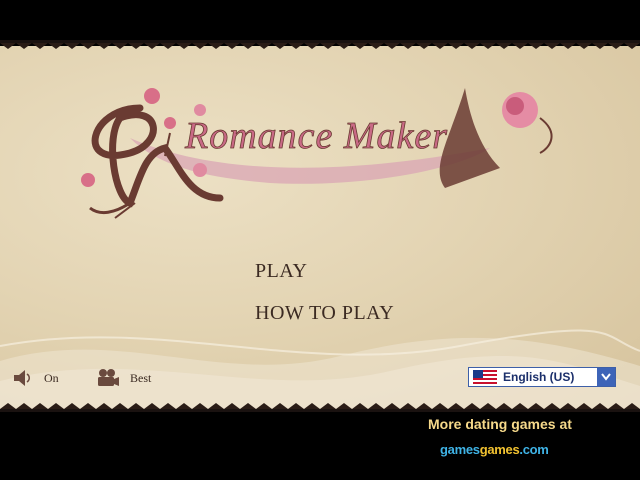  What do you see at coordinates (320, 407) in the screenshot?
I see `lace-border-bottom` at bounding box center [320, 407].